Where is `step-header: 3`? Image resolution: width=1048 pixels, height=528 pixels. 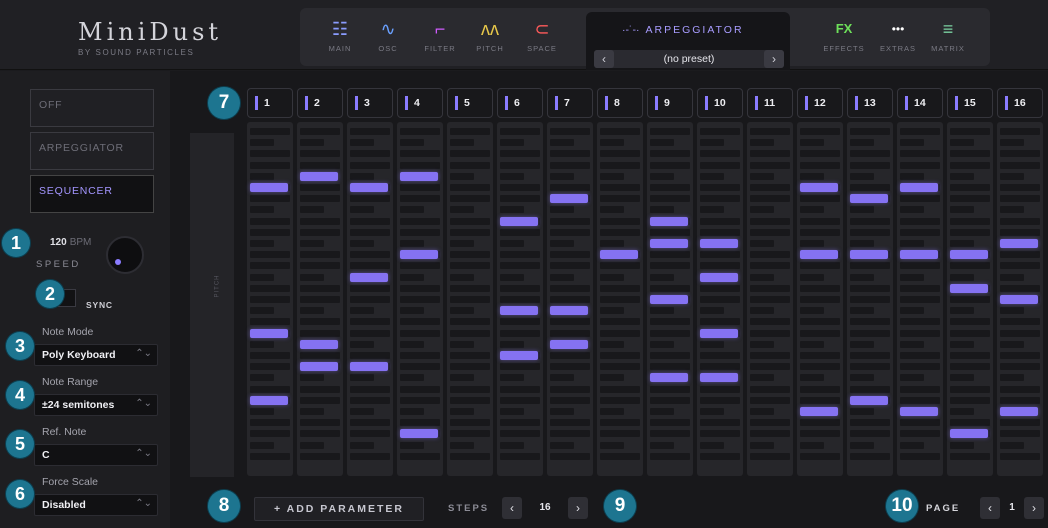
step-header: 3 is located at coordinates (370, 103).